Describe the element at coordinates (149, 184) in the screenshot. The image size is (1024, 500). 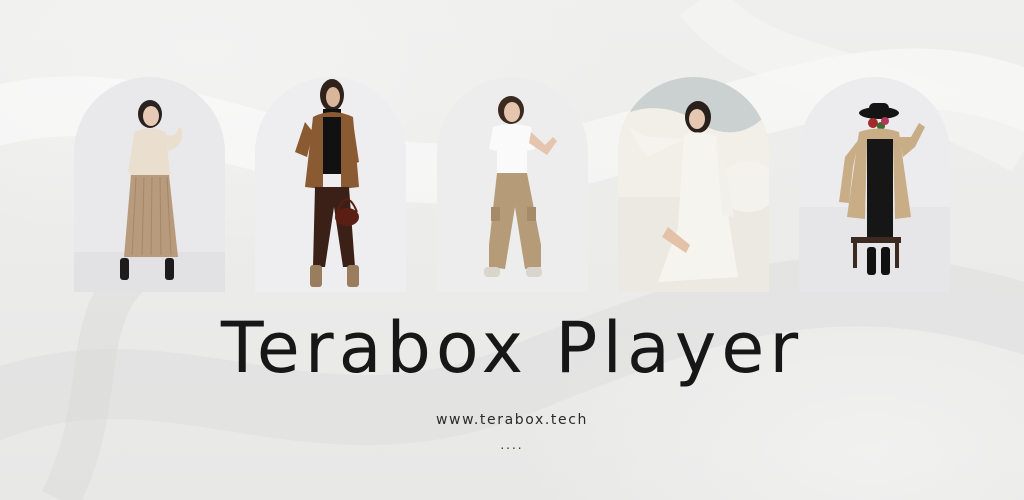
I see `photo-model-cream-sweater` at that location.